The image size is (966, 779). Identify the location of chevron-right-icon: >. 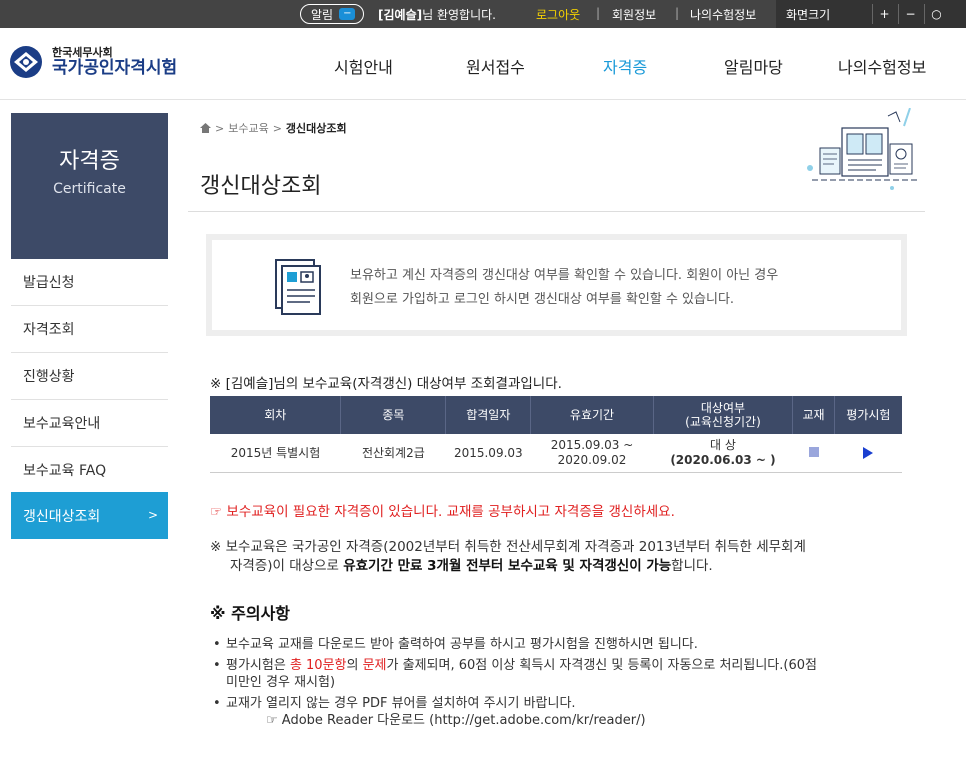
(152, 515).